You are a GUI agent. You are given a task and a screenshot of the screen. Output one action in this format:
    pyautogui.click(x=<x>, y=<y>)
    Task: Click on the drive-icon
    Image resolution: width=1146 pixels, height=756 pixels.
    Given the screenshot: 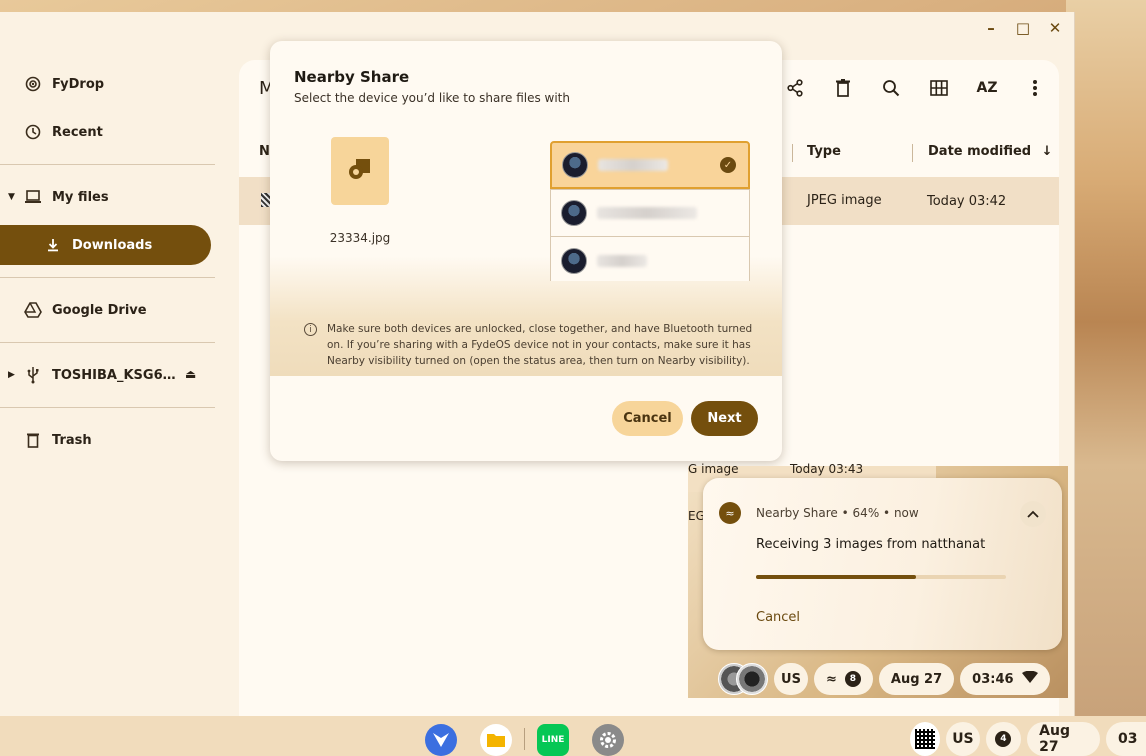 What is the action you would take?
    pyautogui.click(x=33, y=310)
    